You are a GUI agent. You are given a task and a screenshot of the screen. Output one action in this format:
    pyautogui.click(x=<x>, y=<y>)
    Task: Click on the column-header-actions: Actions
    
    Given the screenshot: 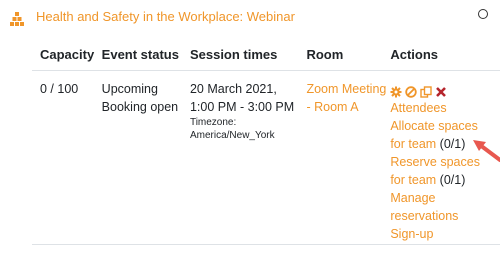 What is the action you would take?
    pyautogui.click(x=414, y=54)
    